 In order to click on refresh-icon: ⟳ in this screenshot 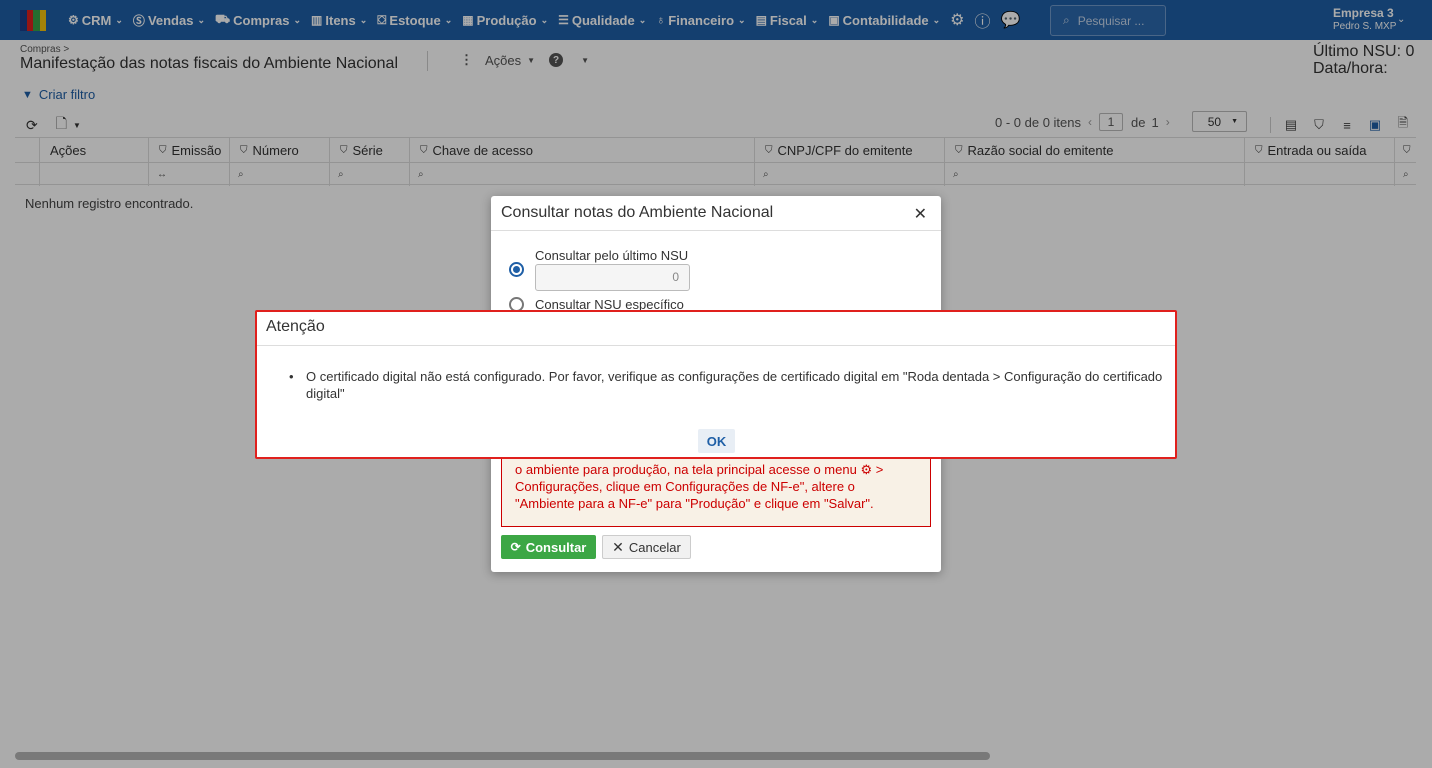, I will do `click(515, 547)`.